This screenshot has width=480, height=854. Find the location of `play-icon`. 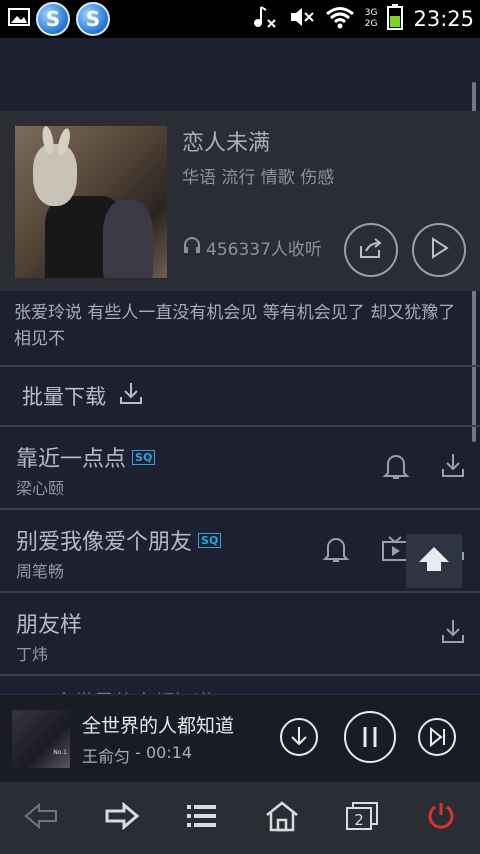

play-icon is located at coordinates (439, 250).